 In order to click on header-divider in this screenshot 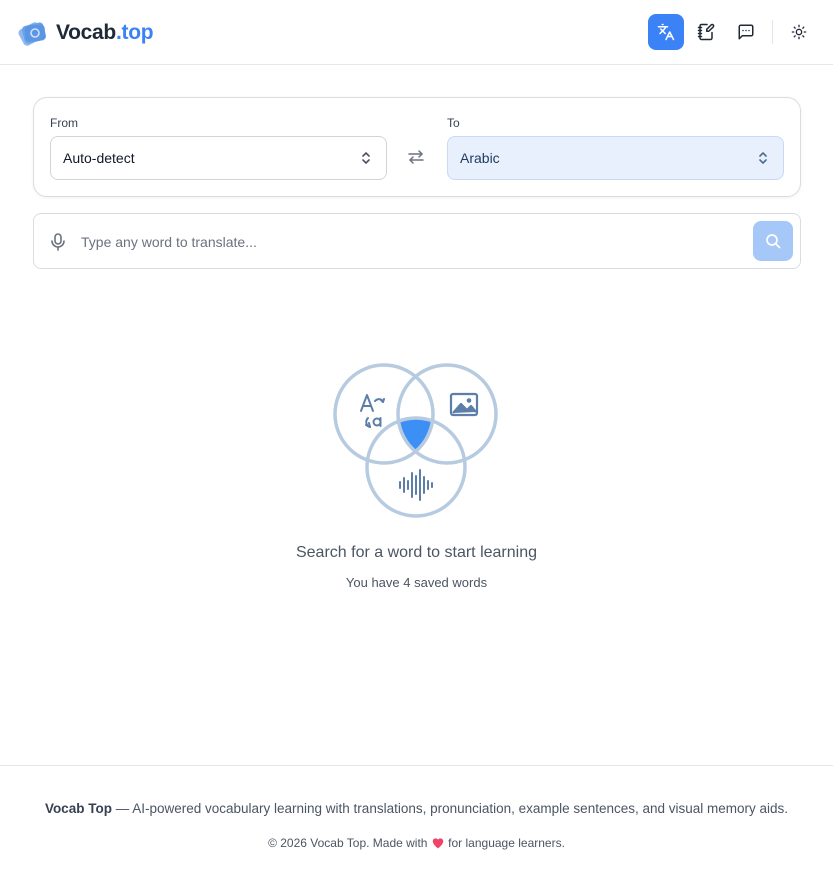, I will do `click(772, 32)`.